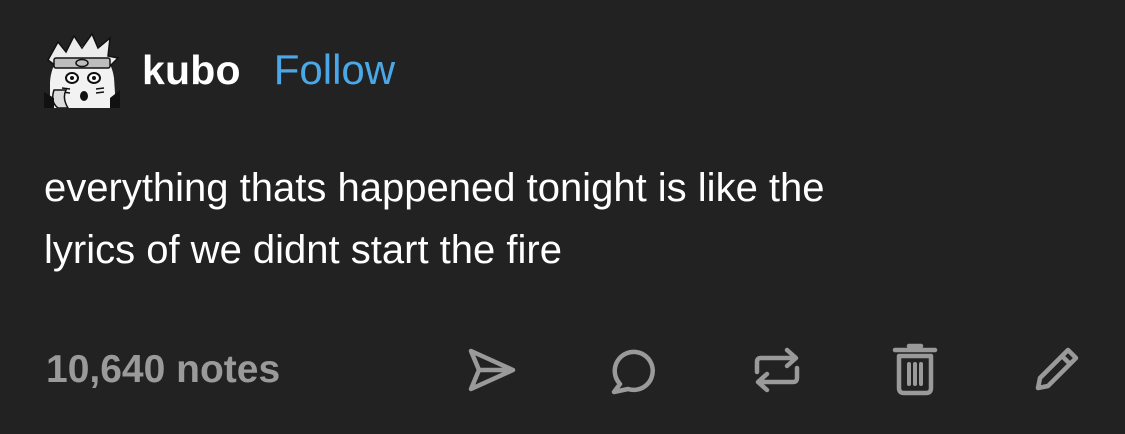  What do you see at coordinates (163, 370) in the screenshot?
I see `notes-count: 10,640 notes` at bounding box center [163, 370].